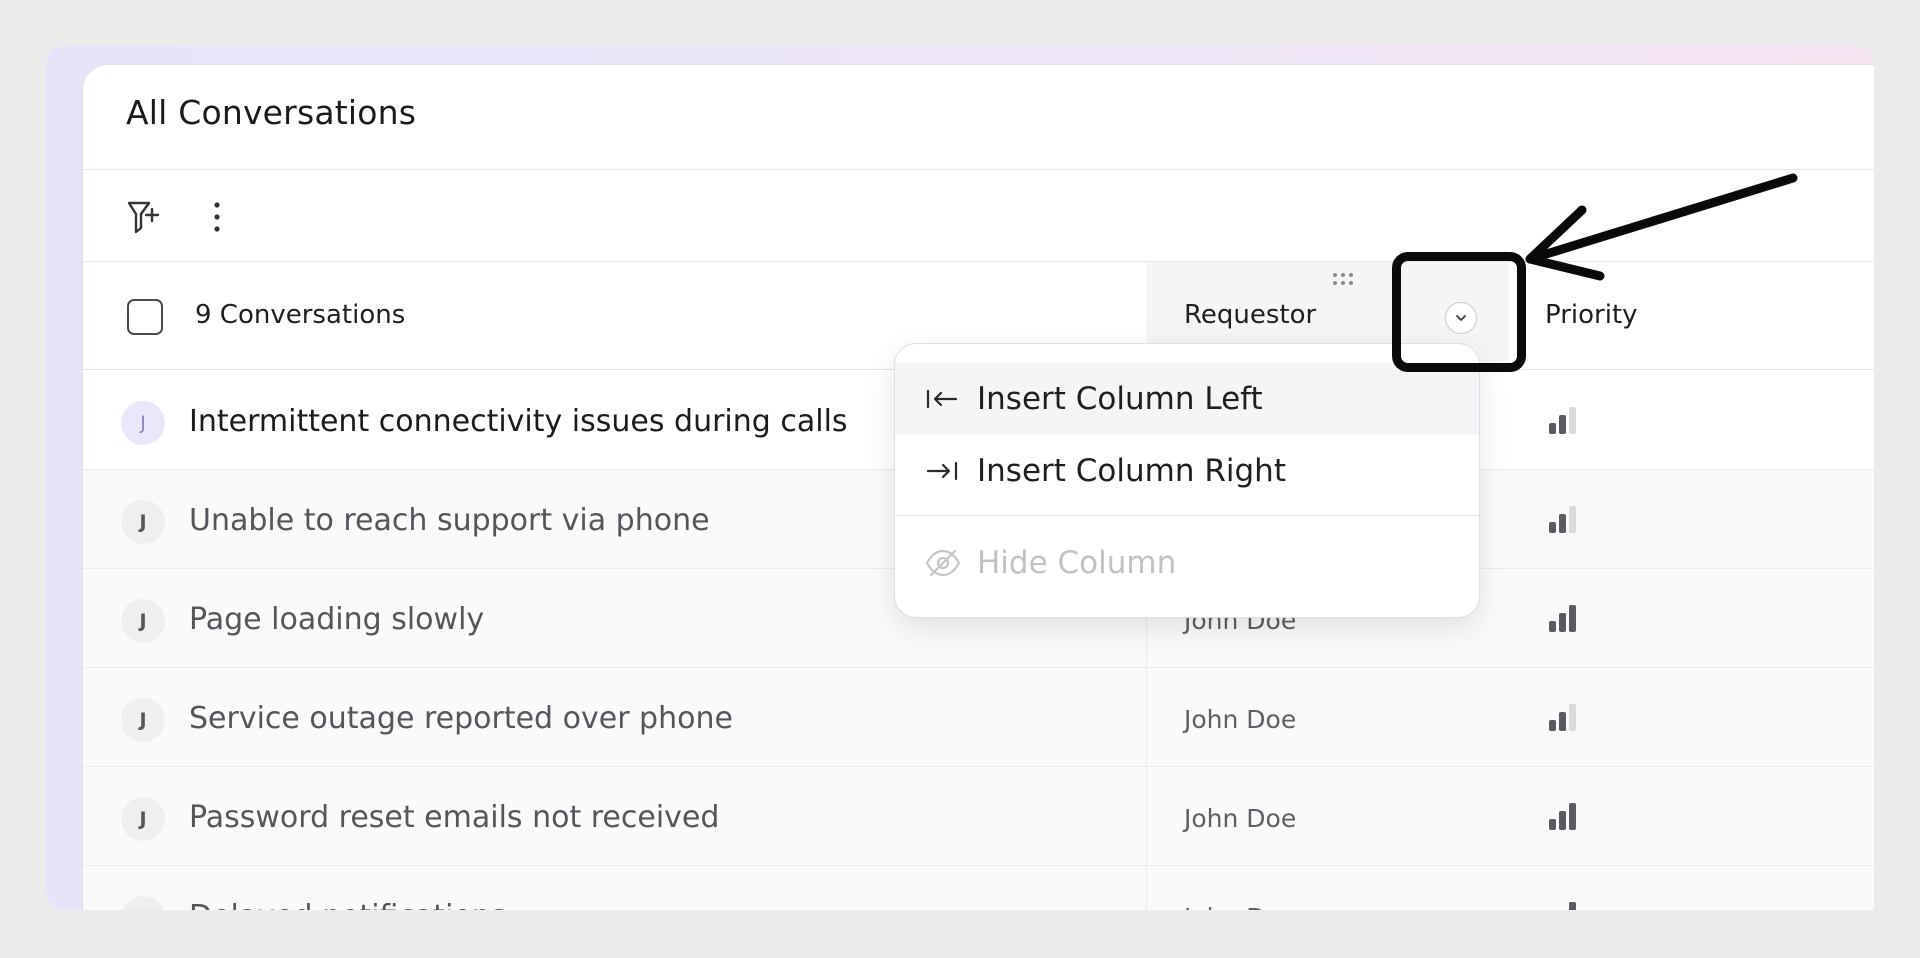  Describe the element at coordinates (217, 217) in the screenshot. I see `more-vertical-icon` at that location.